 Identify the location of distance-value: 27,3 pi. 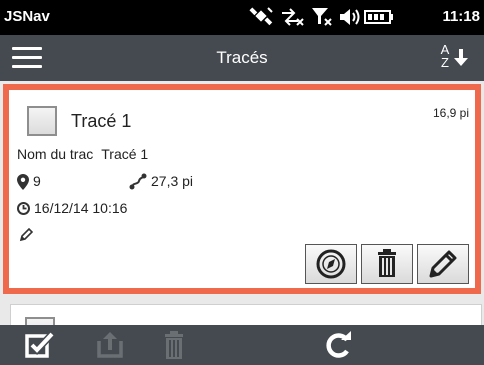
(172, 181).